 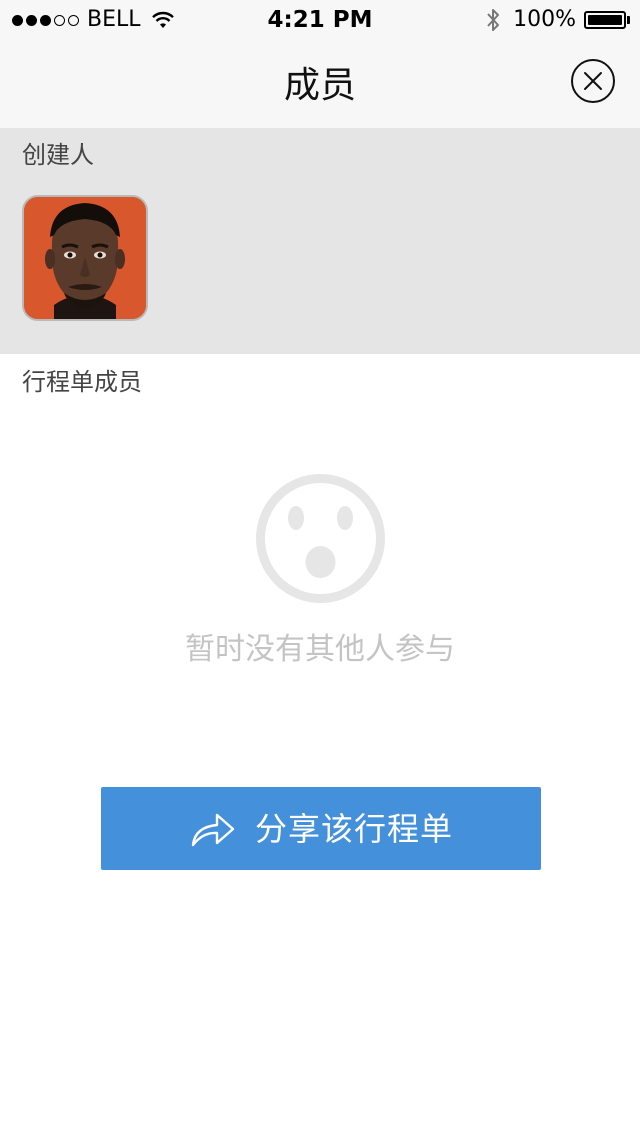 What do you see at coordinates (58, 155) in the screenshot?
I see `creator-label: 创建人` at bounding box center [58, 155].